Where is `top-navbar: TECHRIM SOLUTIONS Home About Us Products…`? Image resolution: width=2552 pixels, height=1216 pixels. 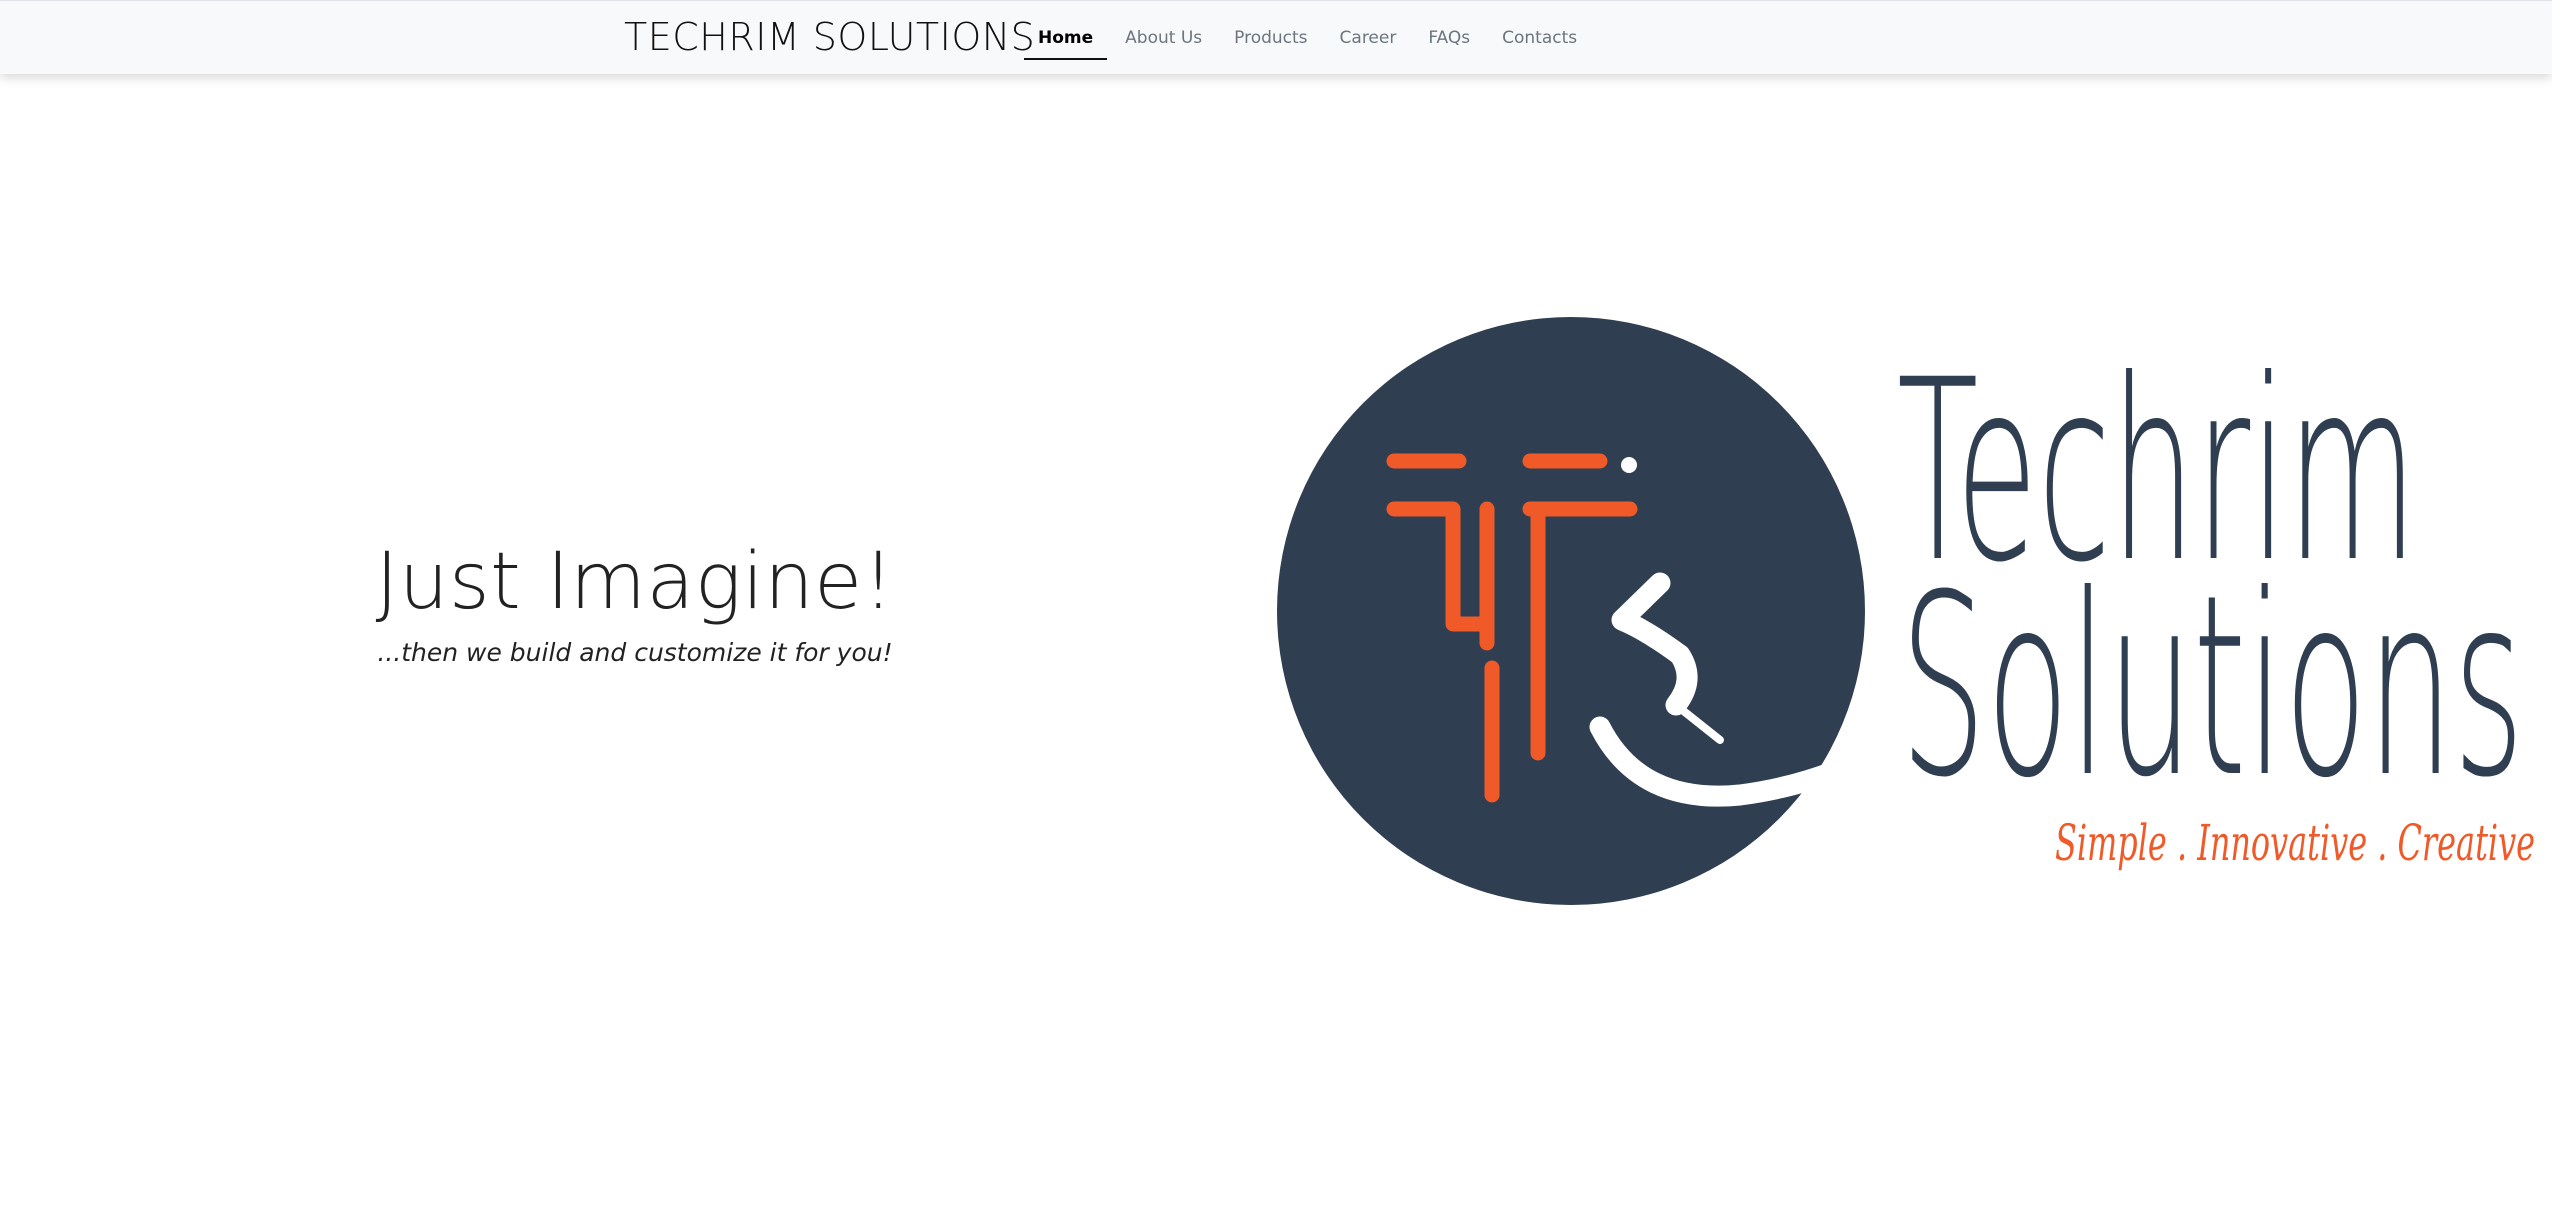 top-navbar: TECHRIM SOLUTIONS Home About Us Products… is located at coordinates (1276, 37).